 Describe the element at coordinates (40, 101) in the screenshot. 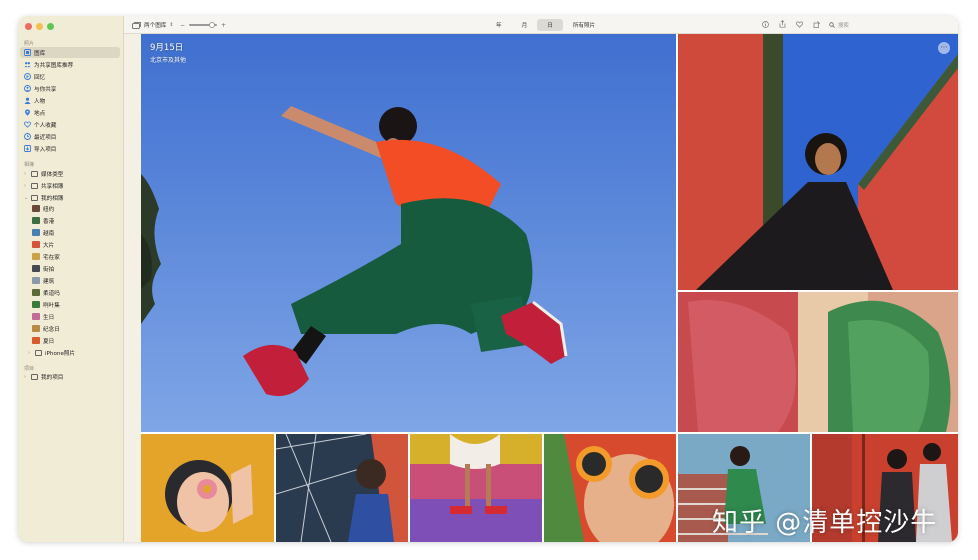

I see `sidebar-item-label: 人物` at that location.